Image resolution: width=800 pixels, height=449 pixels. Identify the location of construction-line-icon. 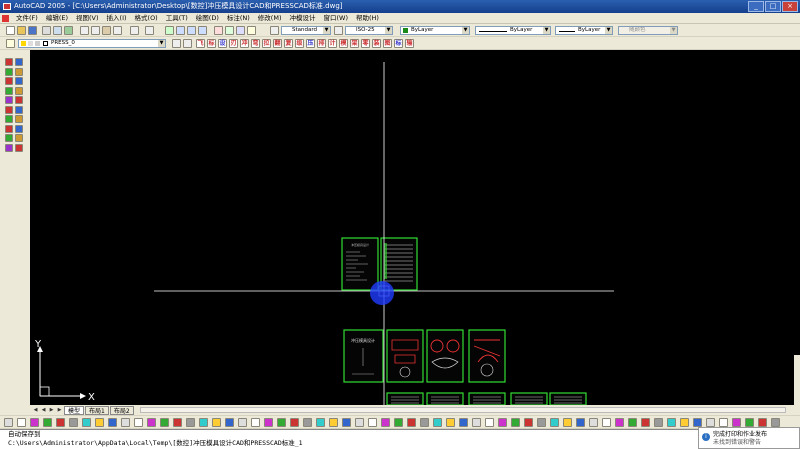
(19, 62).